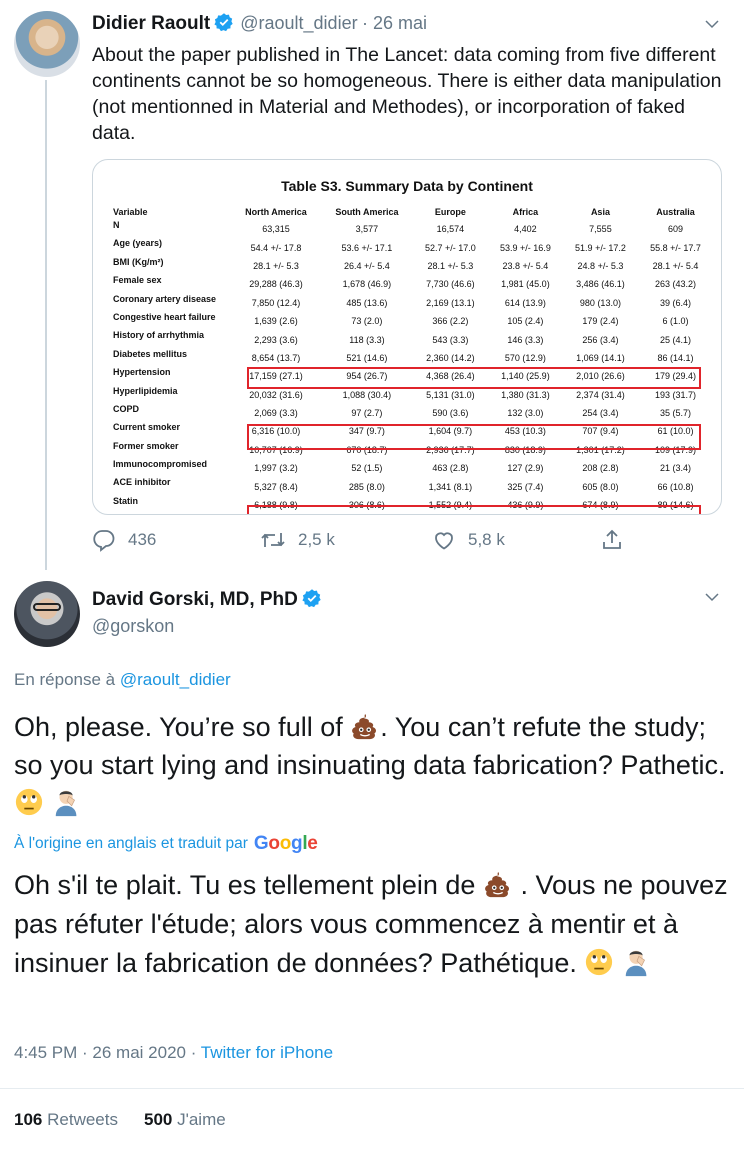 The image size is (744, 1151). Describe the element at coordinates (600, 212) in the screenshot. I see `table-header: Asia` at that location.